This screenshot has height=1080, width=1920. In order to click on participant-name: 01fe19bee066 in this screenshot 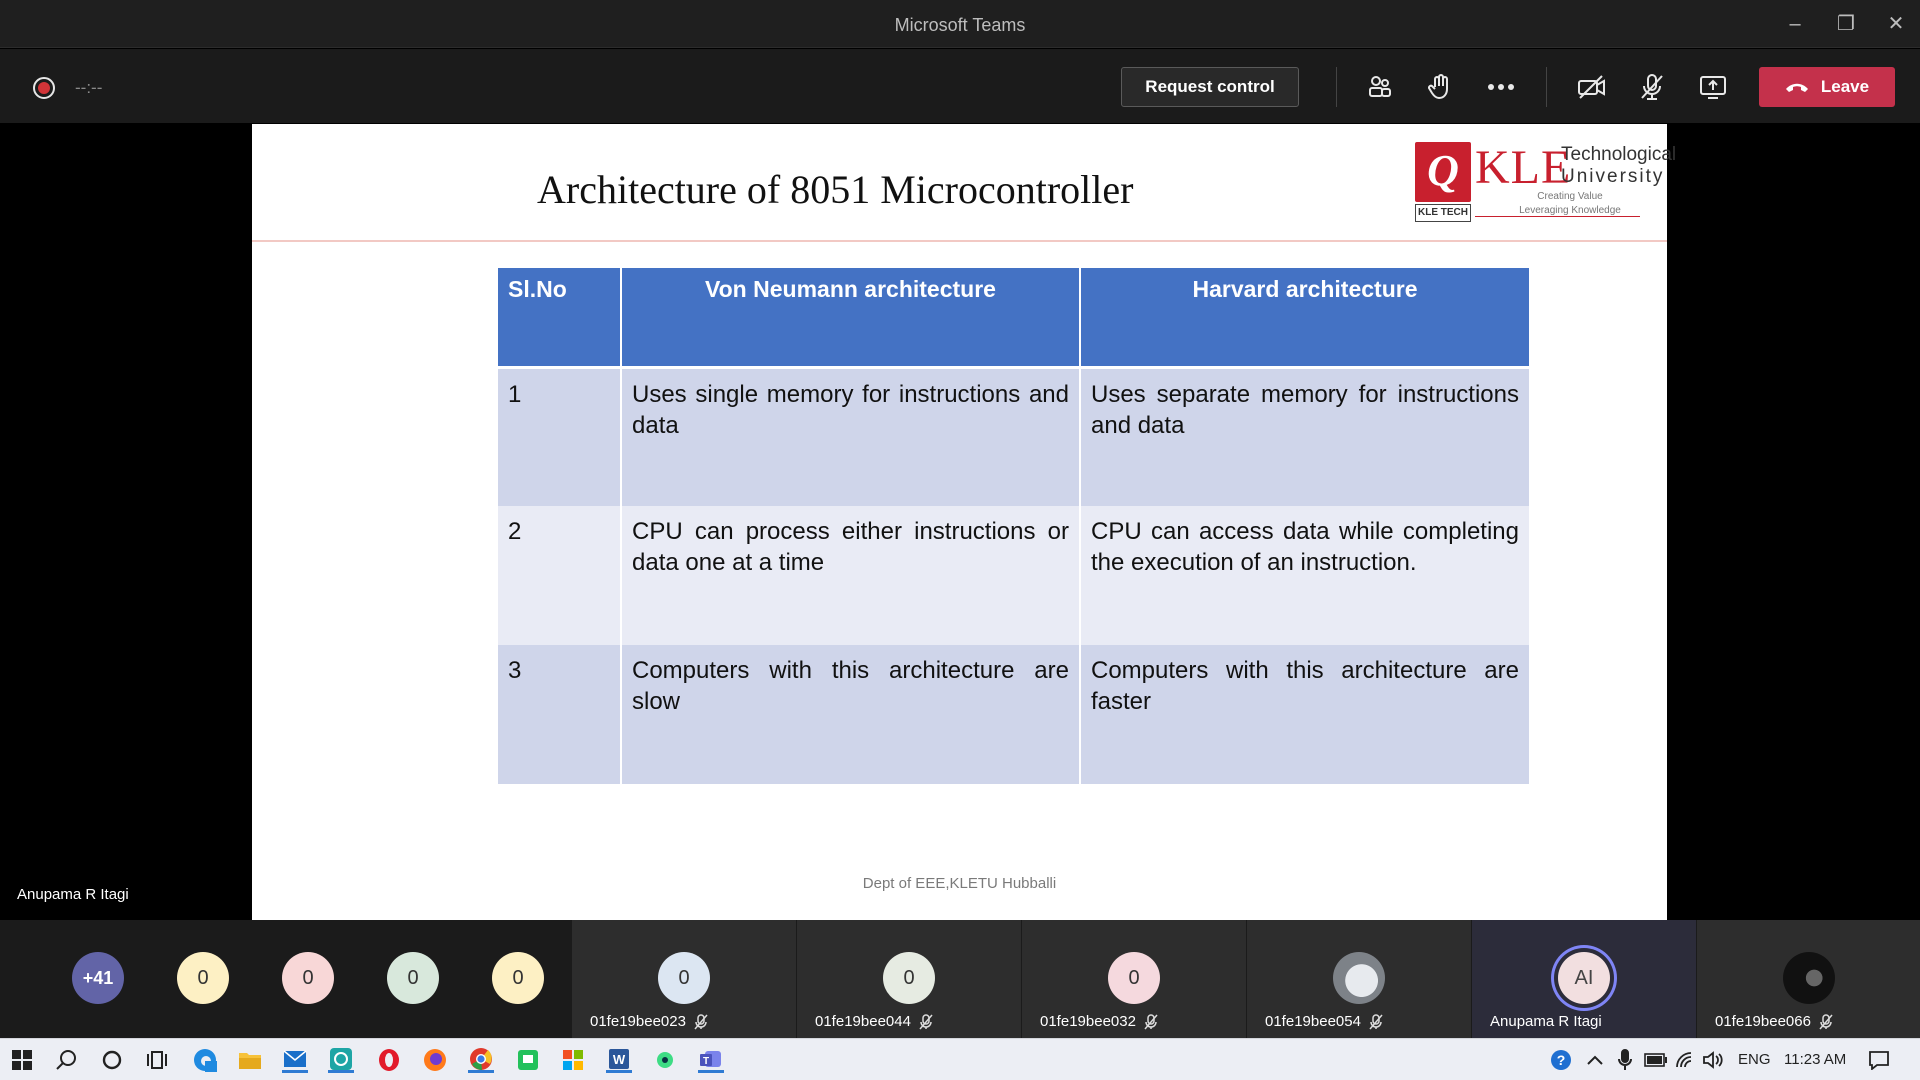, I will do `click(1774, 1021)`.